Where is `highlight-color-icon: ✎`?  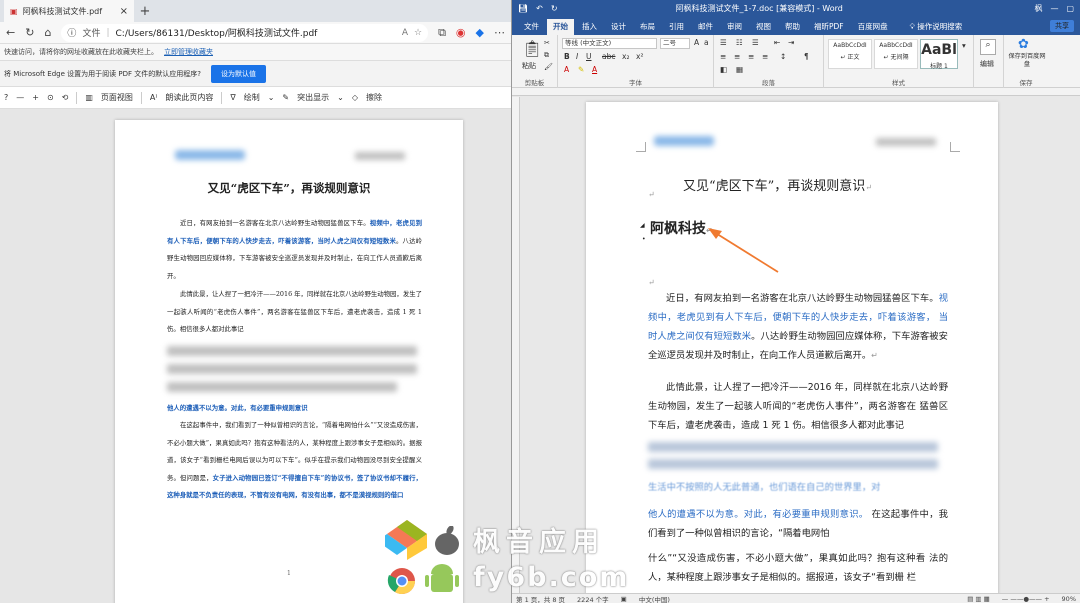
highlight-color-icon: ✎ is located at coordinates (581, 69).